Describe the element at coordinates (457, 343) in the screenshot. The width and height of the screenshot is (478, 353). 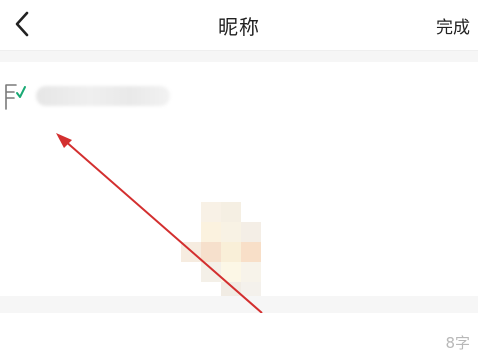
I see `char-count-label: 8字` at that location.